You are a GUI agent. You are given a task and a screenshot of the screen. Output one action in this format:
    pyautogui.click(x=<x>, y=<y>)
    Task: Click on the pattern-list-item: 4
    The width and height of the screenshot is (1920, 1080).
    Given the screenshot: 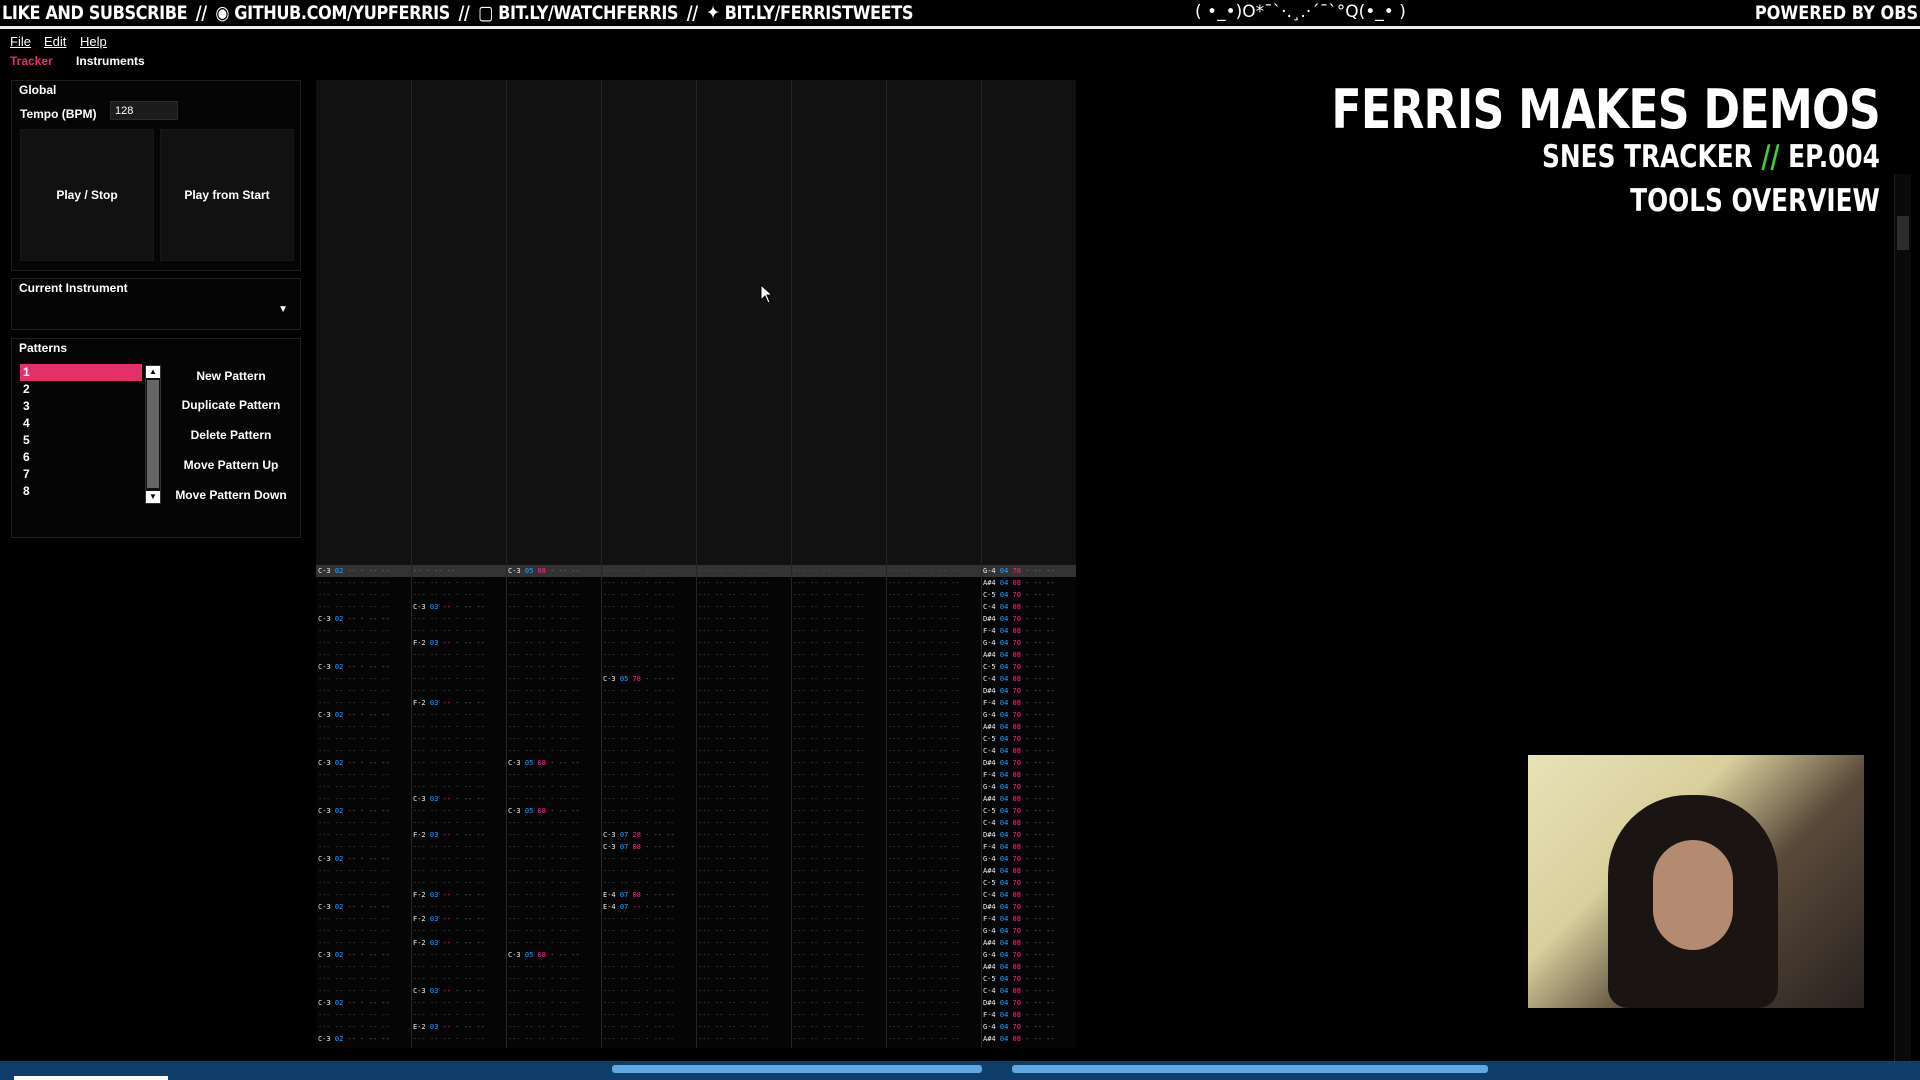 What is the action you would take?
    pyautogui.click(x=81, y=423)
    